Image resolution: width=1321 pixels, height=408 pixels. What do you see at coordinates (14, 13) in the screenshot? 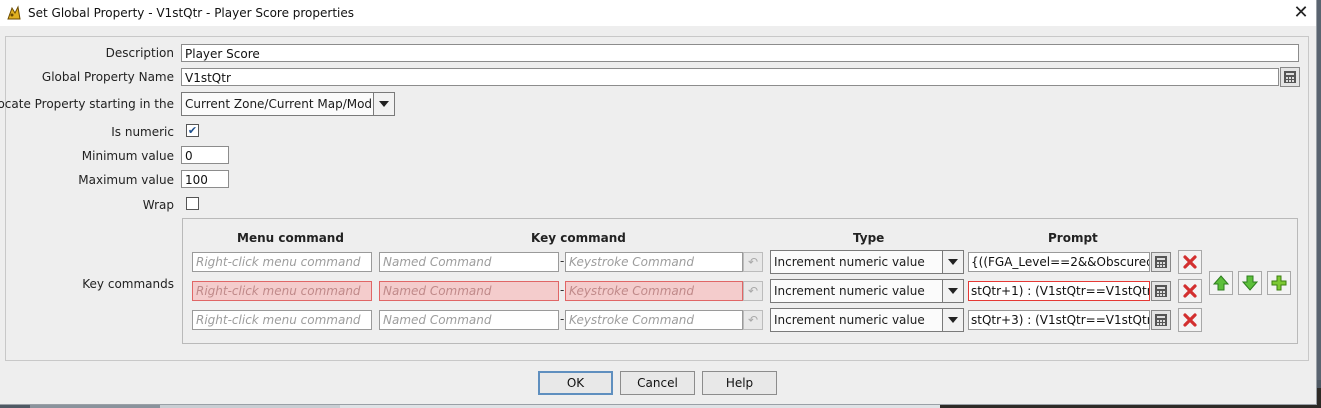
I see `app-logo-icon` at bounding box center [14, 13].